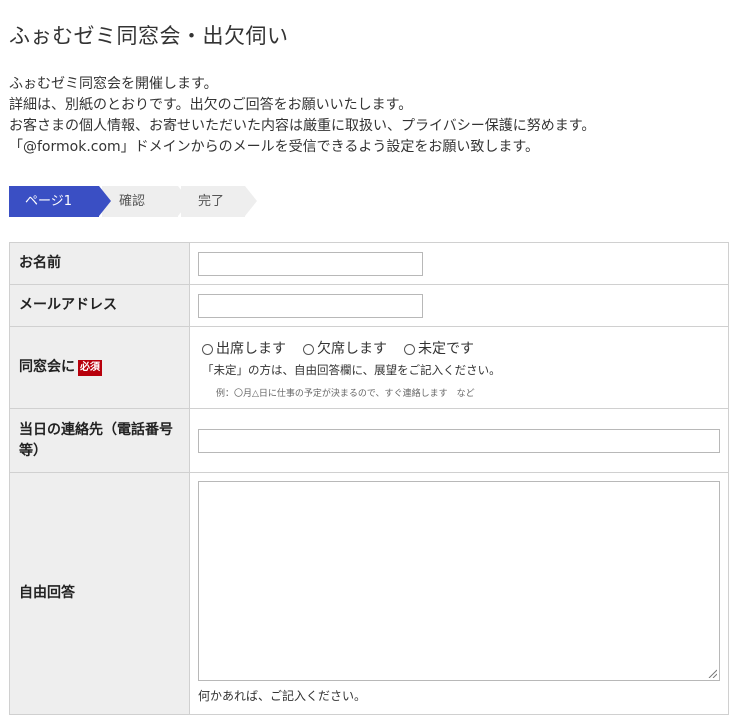  What do you see at coordinates (712, 673) in the screenshot?
I see `resize-handle-icon` at bounding box center [712, 673].